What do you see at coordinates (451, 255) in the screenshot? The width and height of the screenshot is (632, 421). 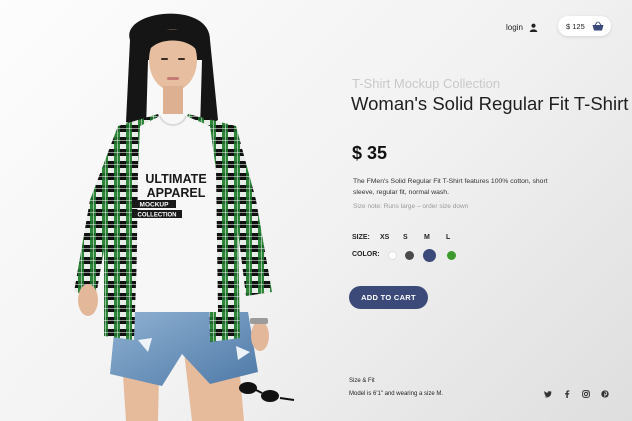 I see `color-swatch-green` at bounding box center [451, 255].